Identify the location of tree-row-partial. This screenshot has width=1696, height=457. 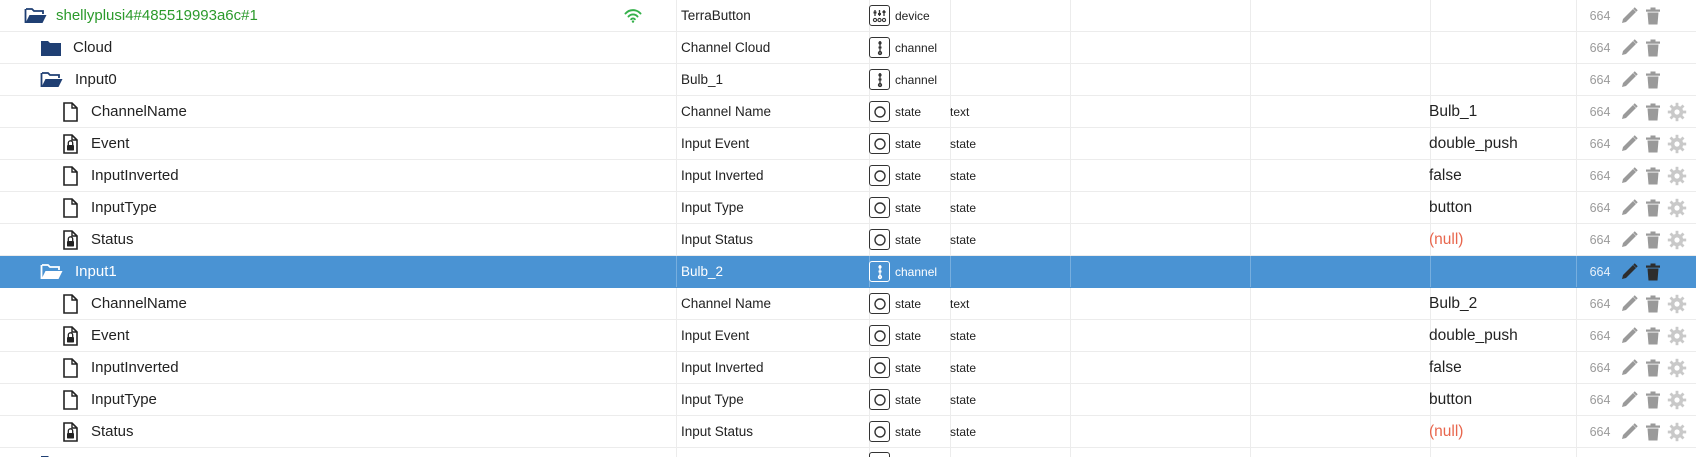
(848, 452).